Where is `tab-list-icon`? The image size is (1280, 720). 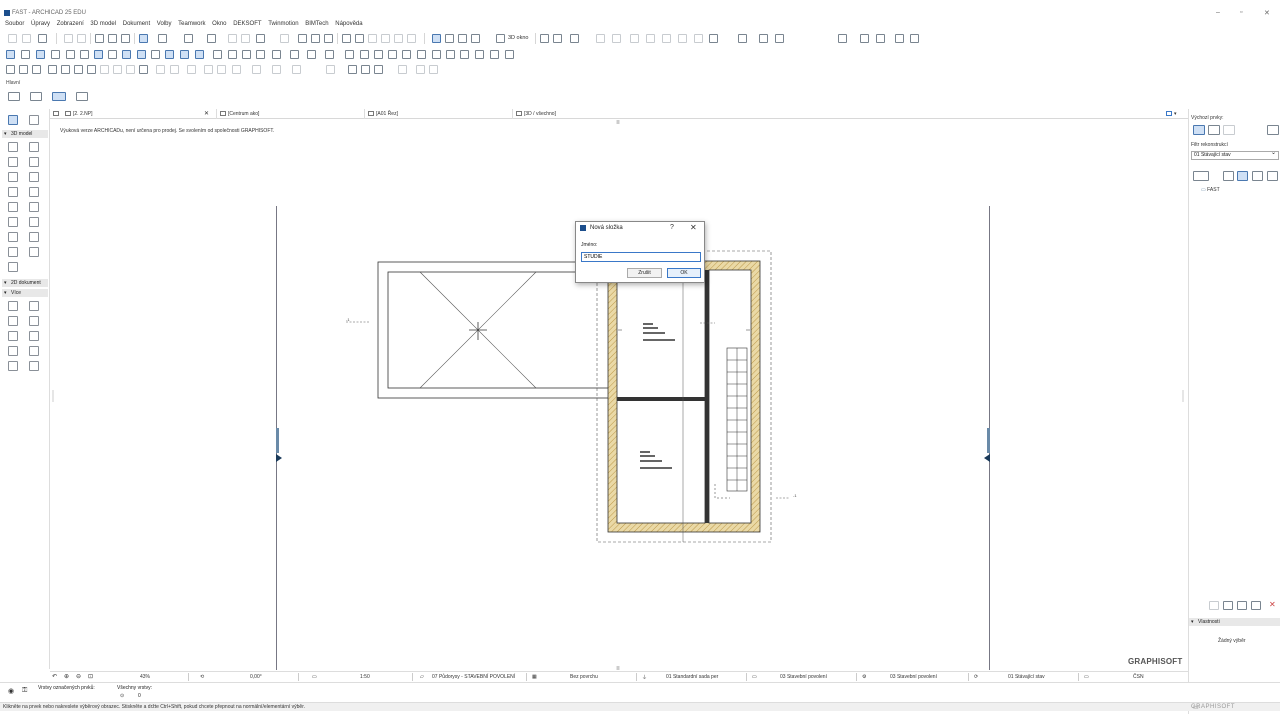 tab-list-icon is located at coordinates (57, 114).